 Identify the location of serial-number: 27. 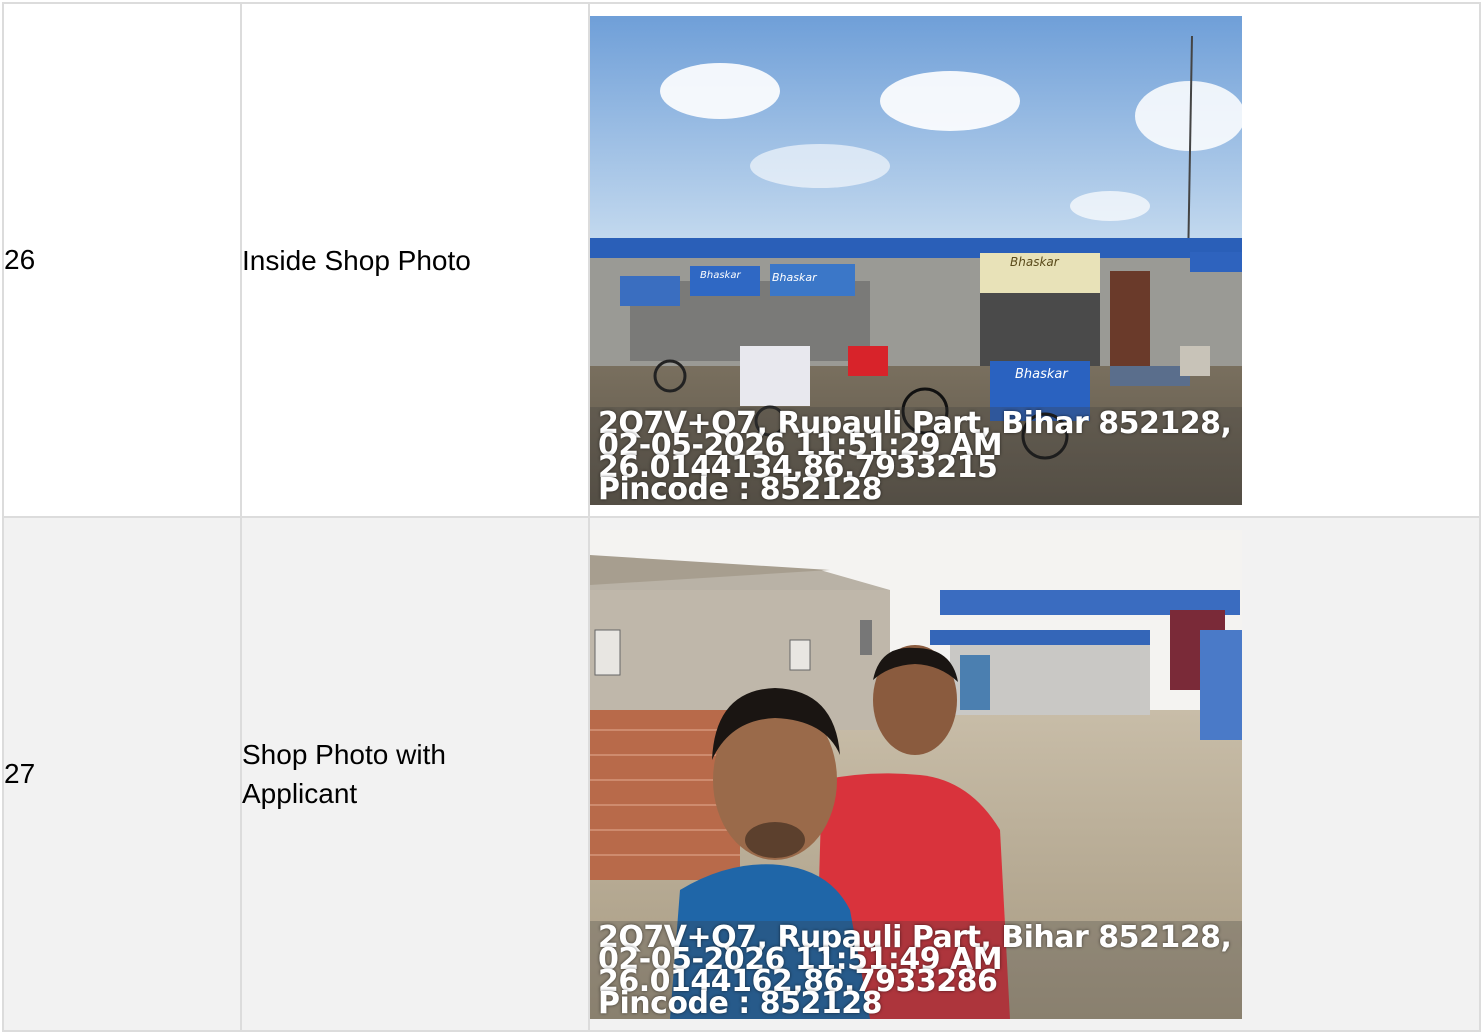
(122, 774).